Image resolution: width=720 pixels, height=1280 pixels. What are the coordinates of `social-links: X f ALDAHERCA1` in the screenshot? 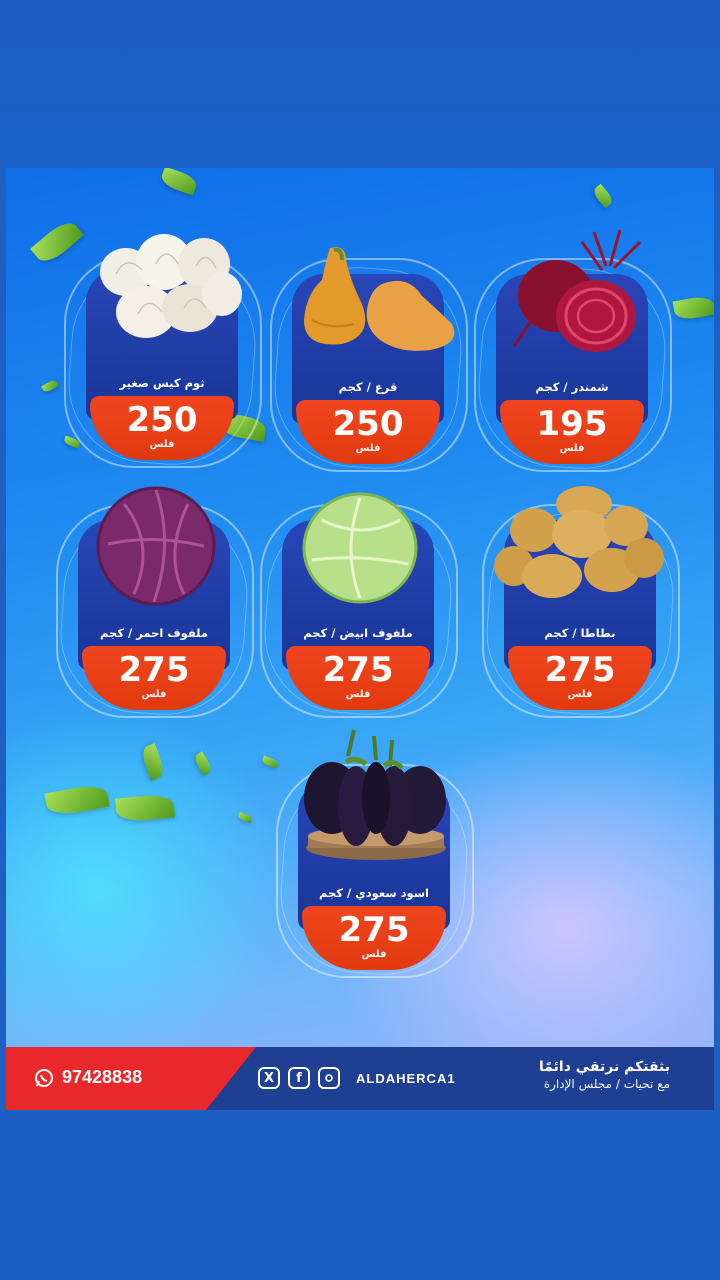 It's located at (357, 1078).